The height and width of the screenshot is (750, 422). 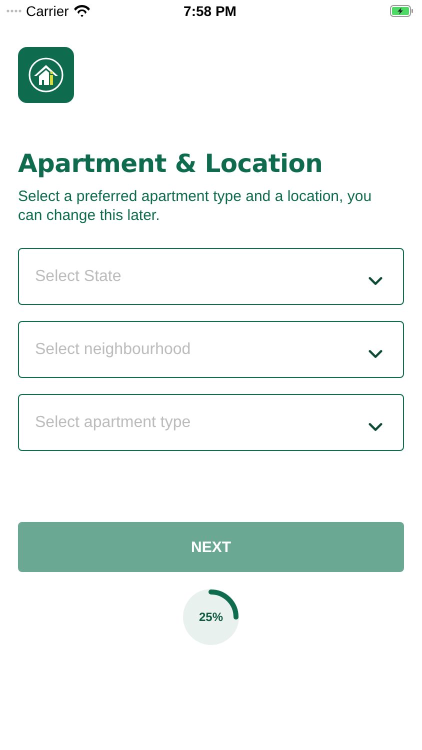 What do you see at coordinates (195, 206) in the screenshot?
I see `page-subtitle: Select a preferred apartment type and a location, you can change this later.` at bounding box center [195, 206].